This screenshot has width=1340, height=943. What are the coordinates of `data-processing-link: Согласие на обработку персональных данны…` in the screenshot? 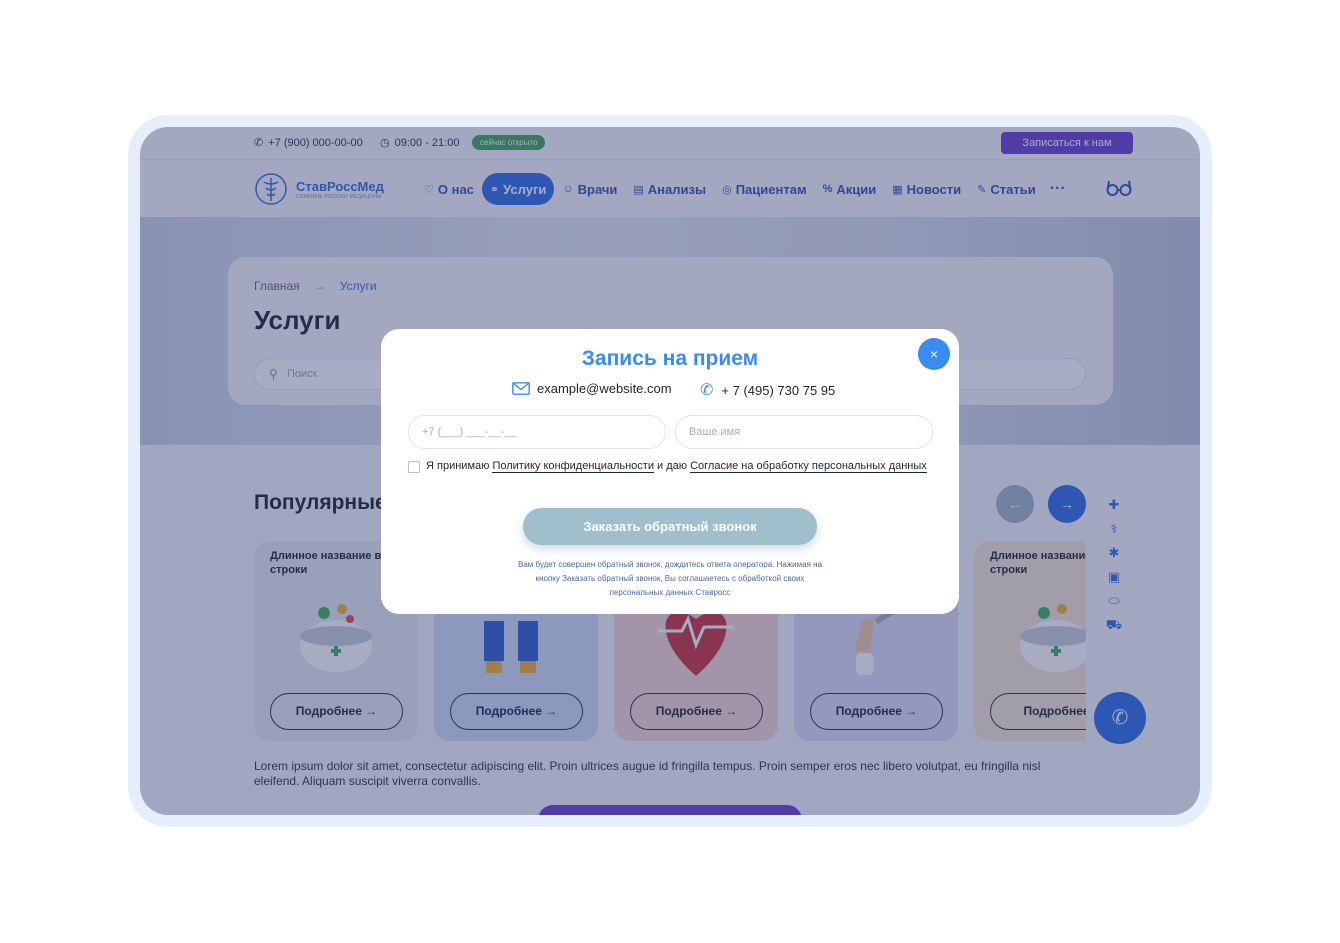 It's located at (808, 466).